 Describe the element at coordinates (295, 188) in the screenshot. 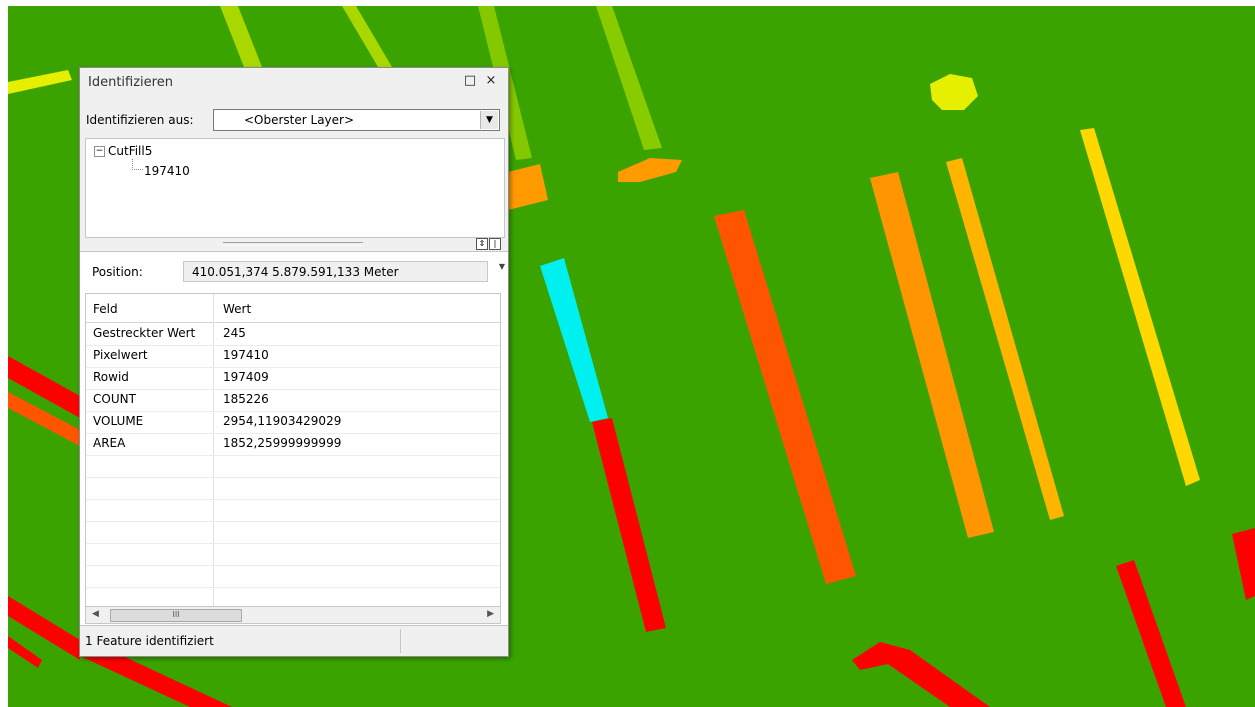

I see `results-tree: − CutFill5 197410` at that location.